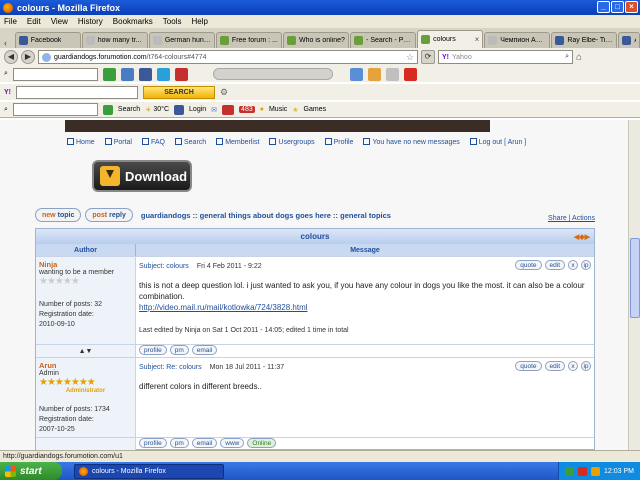 The height and width of the screenshot is (480, 640). Describe the element at coordinates (157, 110) in the screenshot. I see `weather-widget: ☀ 30°C` at that location.